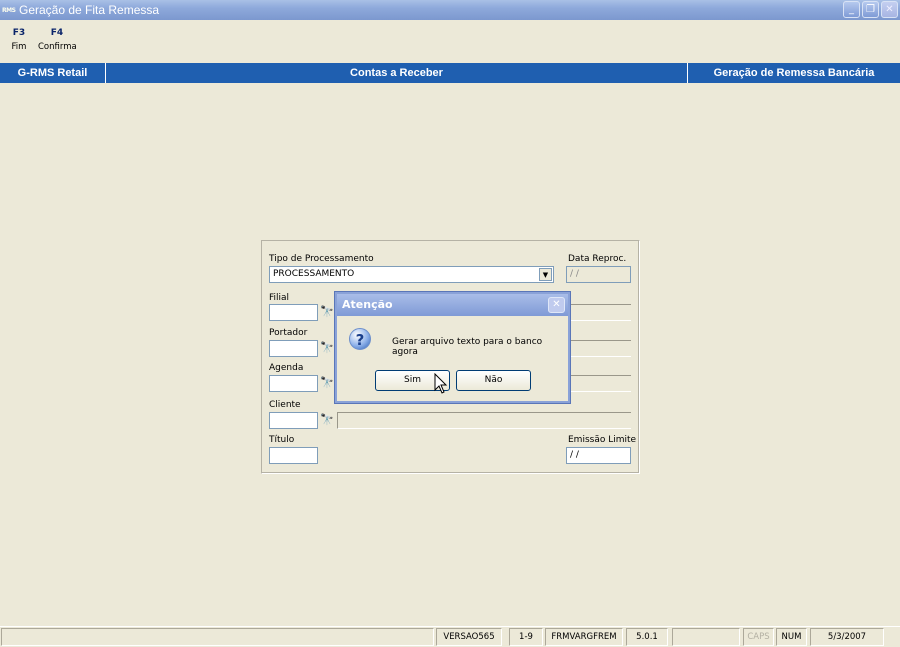 The height and width of the screenshot is (647, 900). What do you see at coordinates (19, 47) in the screenshot?
I see `fim-label: Fim` at bounding box center [19, 47].